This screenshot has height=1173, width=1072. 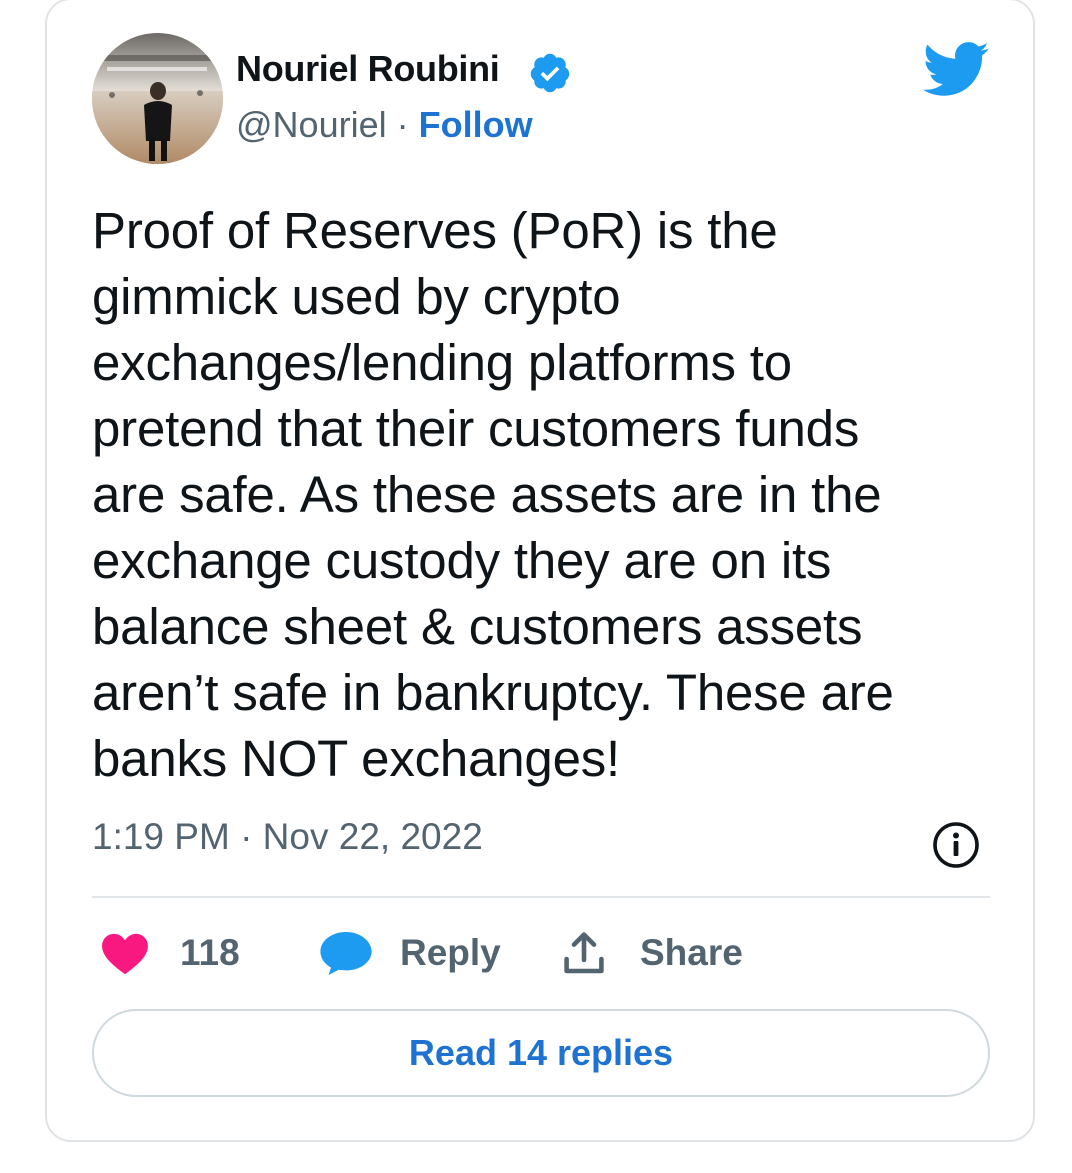 I want to click on share-label: Share, so click(x=691, y=952).